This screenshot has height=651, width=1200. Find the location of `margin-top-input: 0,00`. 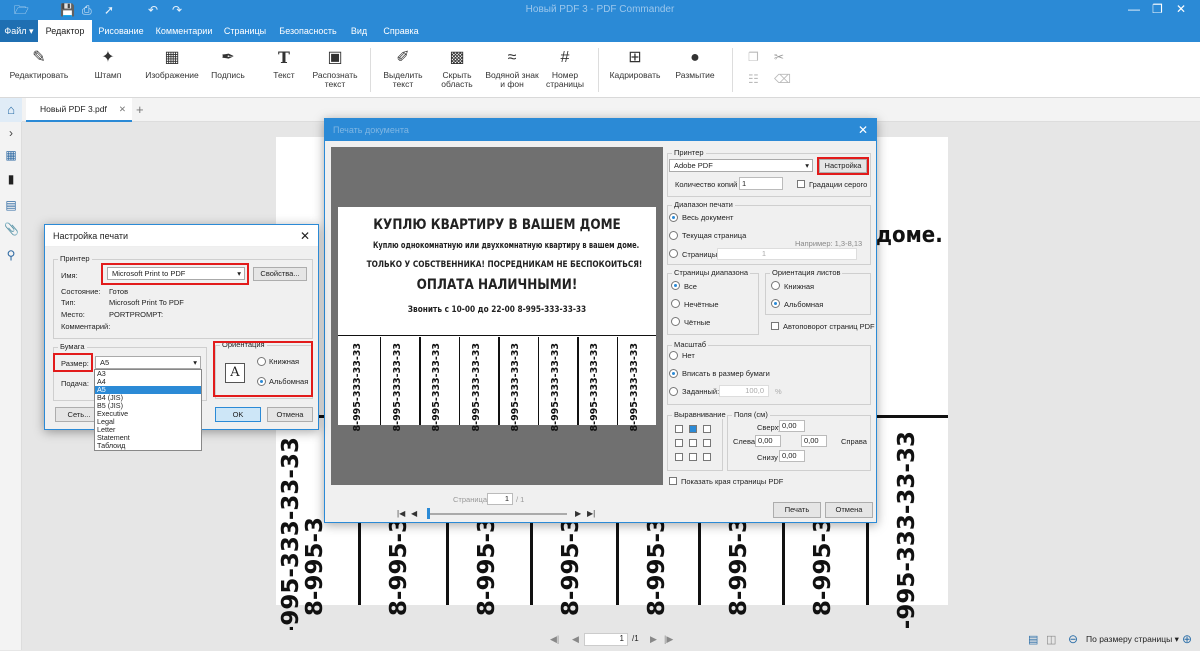

margin-top-input: 0,00 is located at coordinates (792, 426).